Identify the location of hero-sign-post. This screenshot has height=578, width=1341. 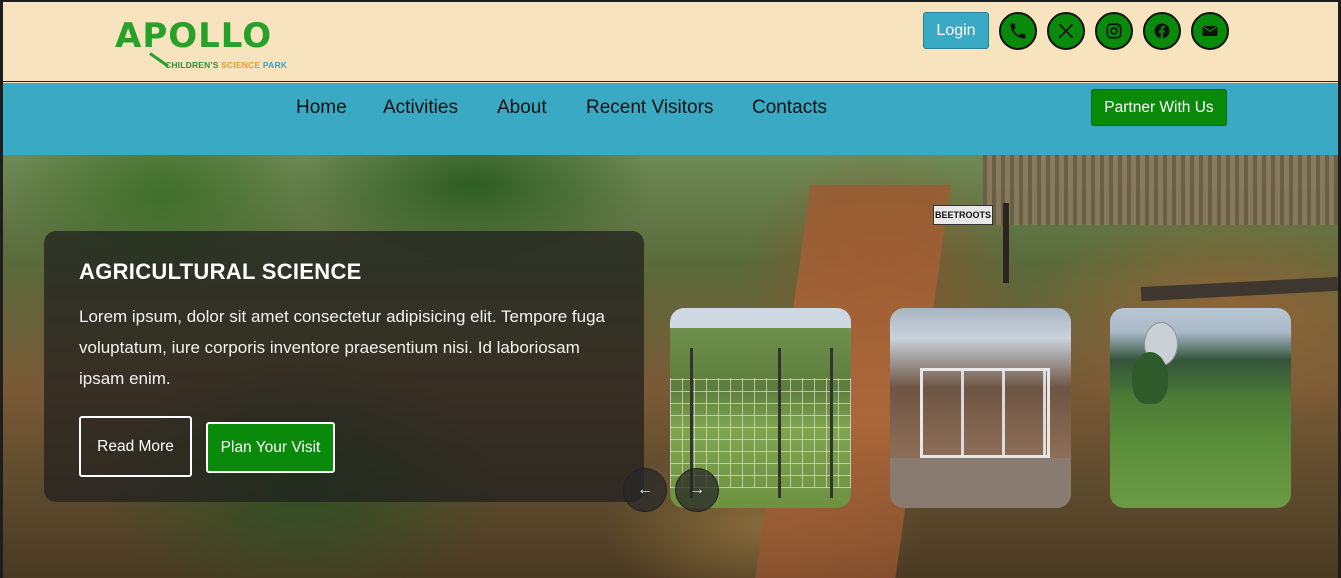
(1006, 243).